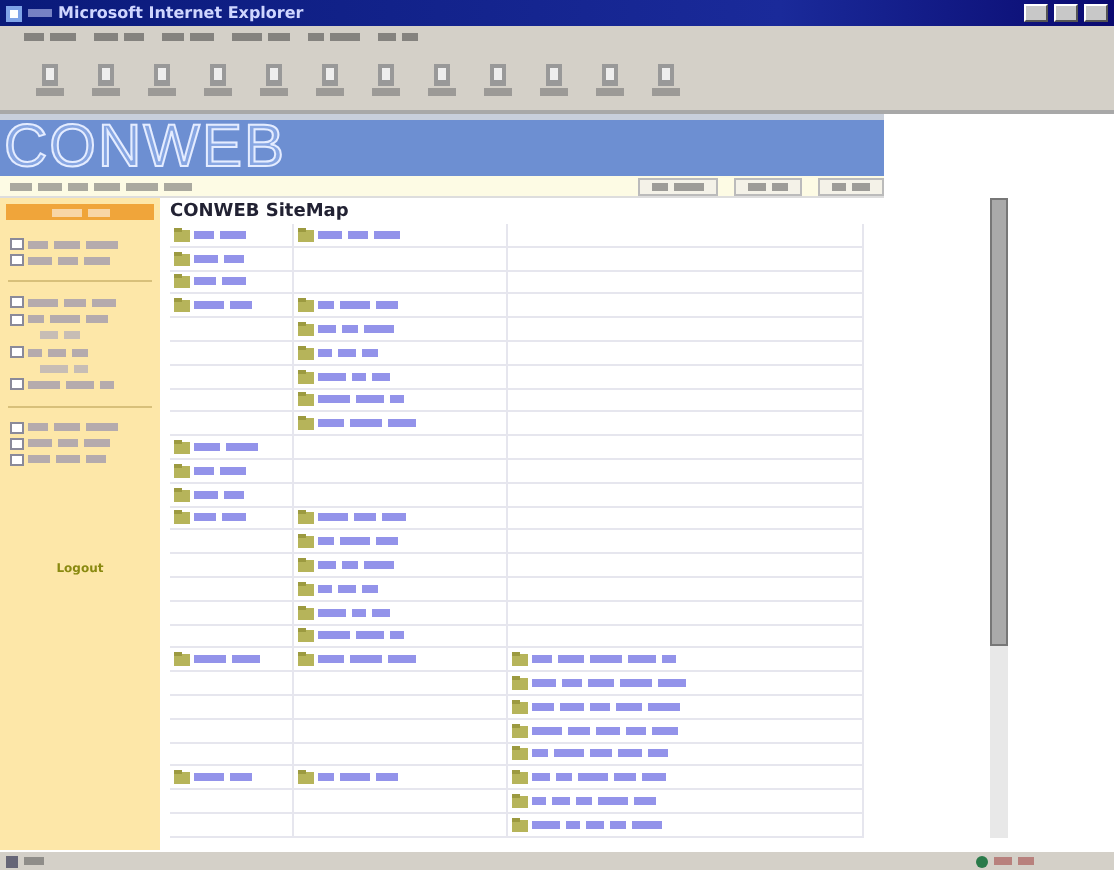 The height and width of the screenshot is (870, 1114). Describe the element at coordinates (982, 861) in the screenshot. I see `globe-icon` at that location.